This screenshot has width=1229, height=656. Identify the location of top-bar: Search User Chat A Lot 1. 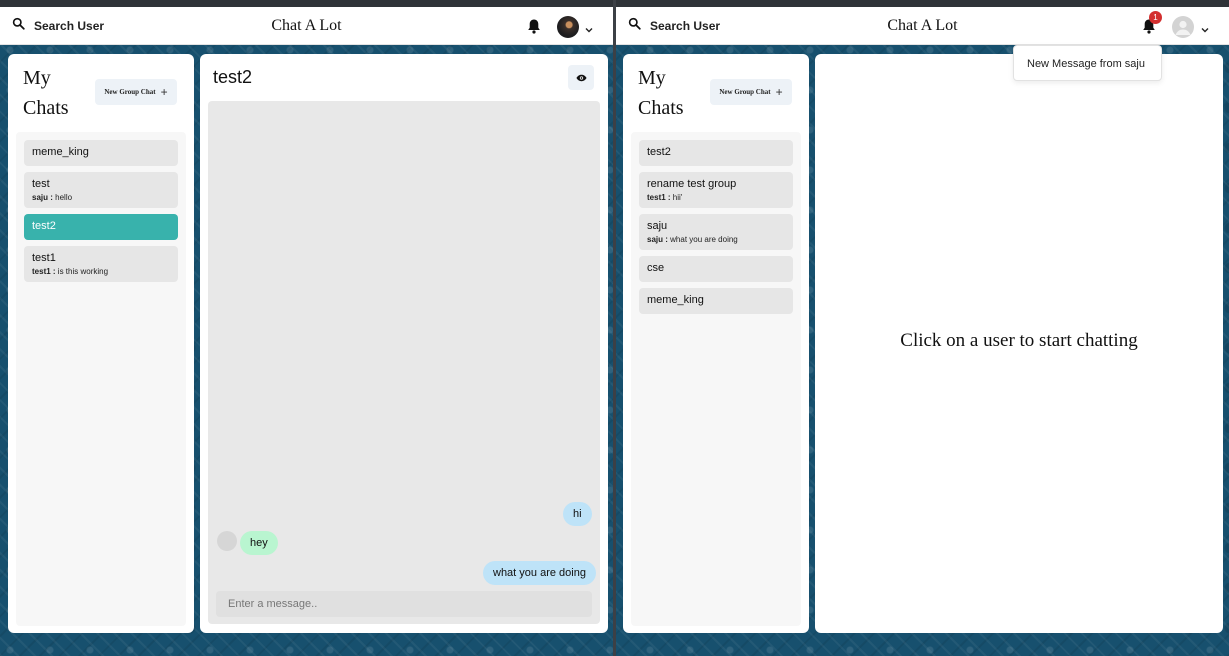
(922, 26).